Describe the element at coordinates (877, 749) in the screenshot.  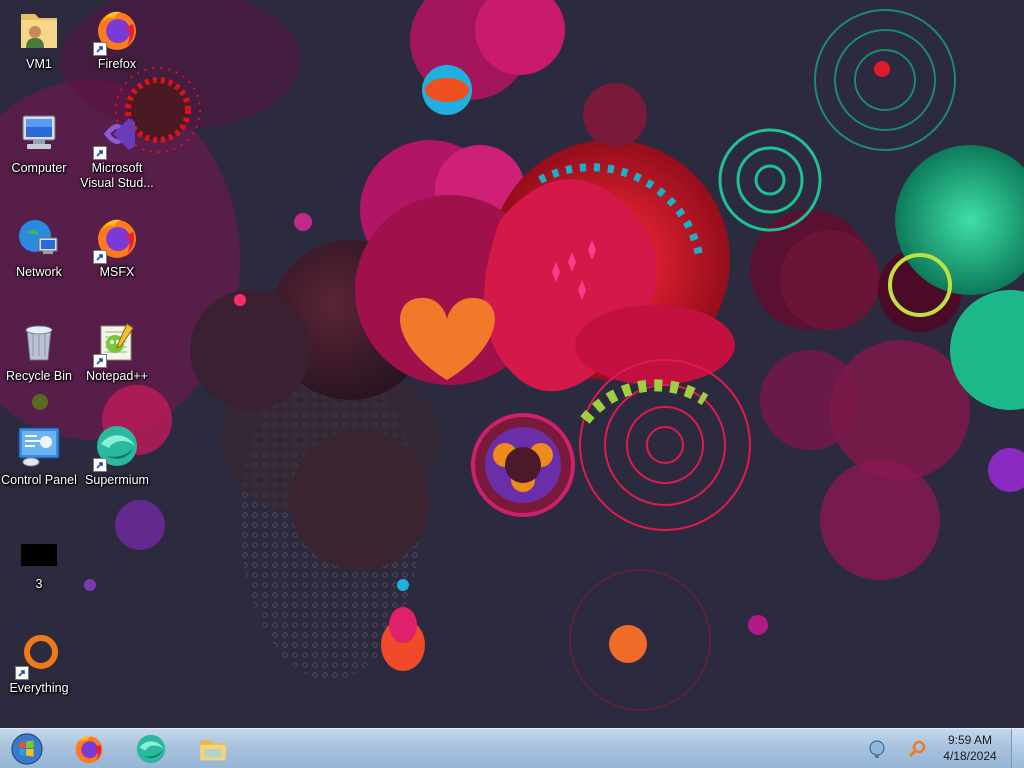
I see `network-status-icon` at that location.